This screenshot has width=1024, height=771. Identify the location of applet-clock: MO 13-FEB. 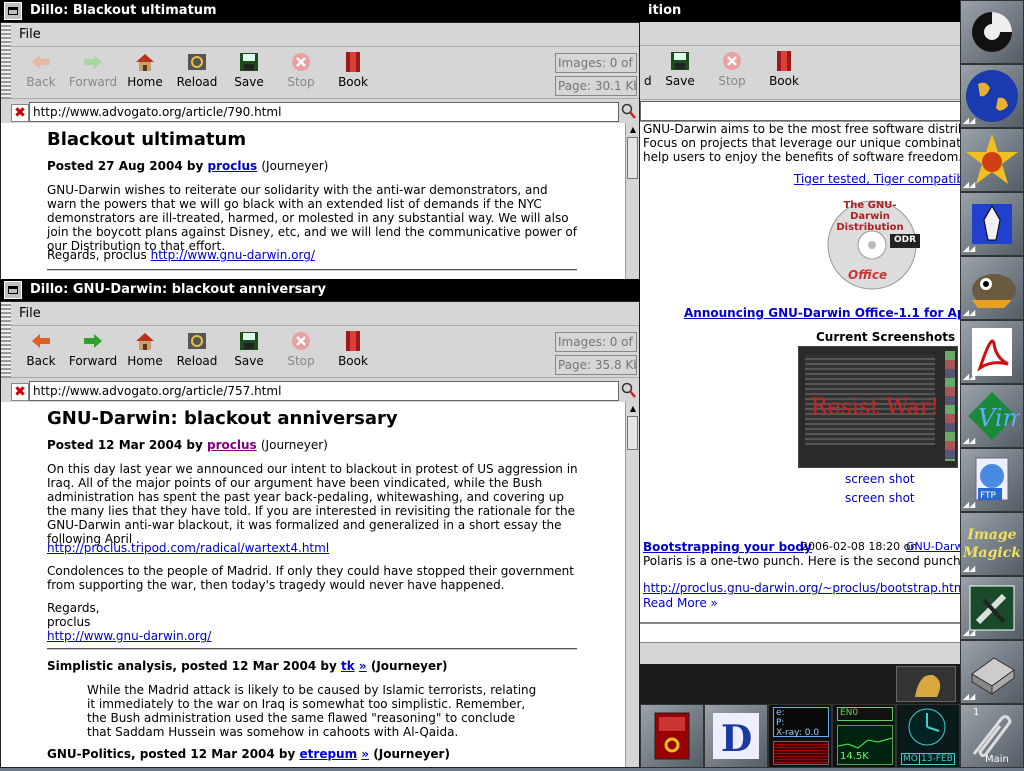
(928, 736).